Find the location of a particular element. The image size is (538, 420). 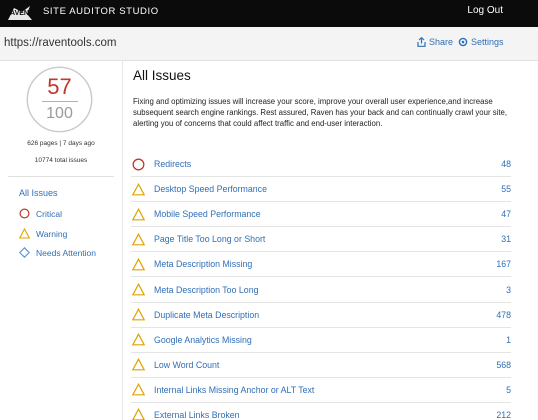

issue-name: Page Title Too Long or Short is located at coordinates (210, 239).